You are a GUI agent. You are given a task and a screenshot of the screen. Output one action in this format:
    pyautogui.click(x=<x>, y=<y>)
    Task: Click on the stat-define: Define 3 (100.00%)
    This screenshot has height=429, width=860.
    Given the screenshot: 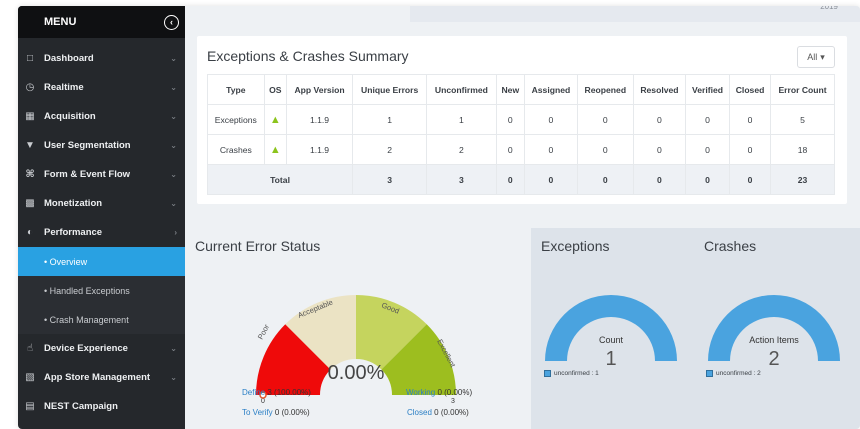 What is the action you would take?
    pyautogui.click(x=276, y=392)
    